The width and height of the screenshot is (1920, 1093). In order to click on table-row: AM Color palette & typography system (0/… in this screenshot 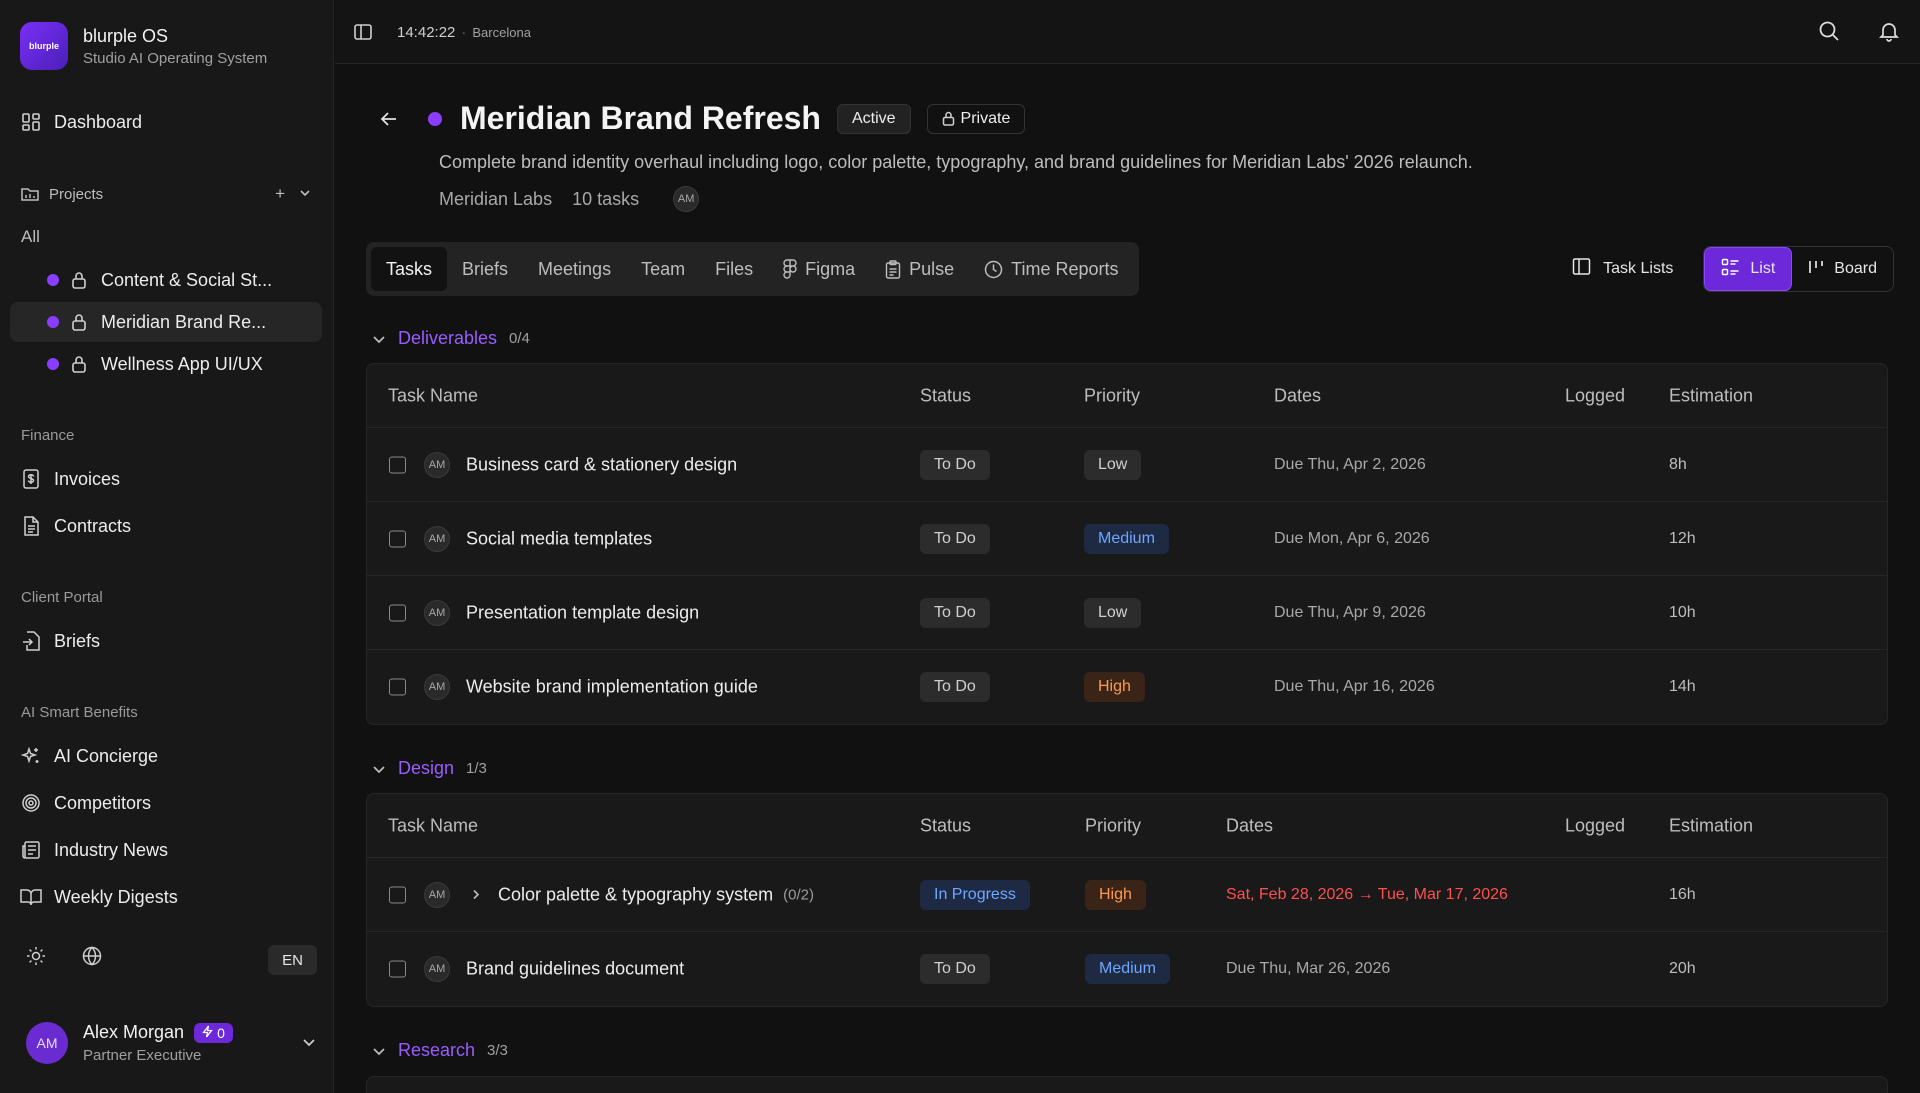, I will do `click(1127, 895)`.